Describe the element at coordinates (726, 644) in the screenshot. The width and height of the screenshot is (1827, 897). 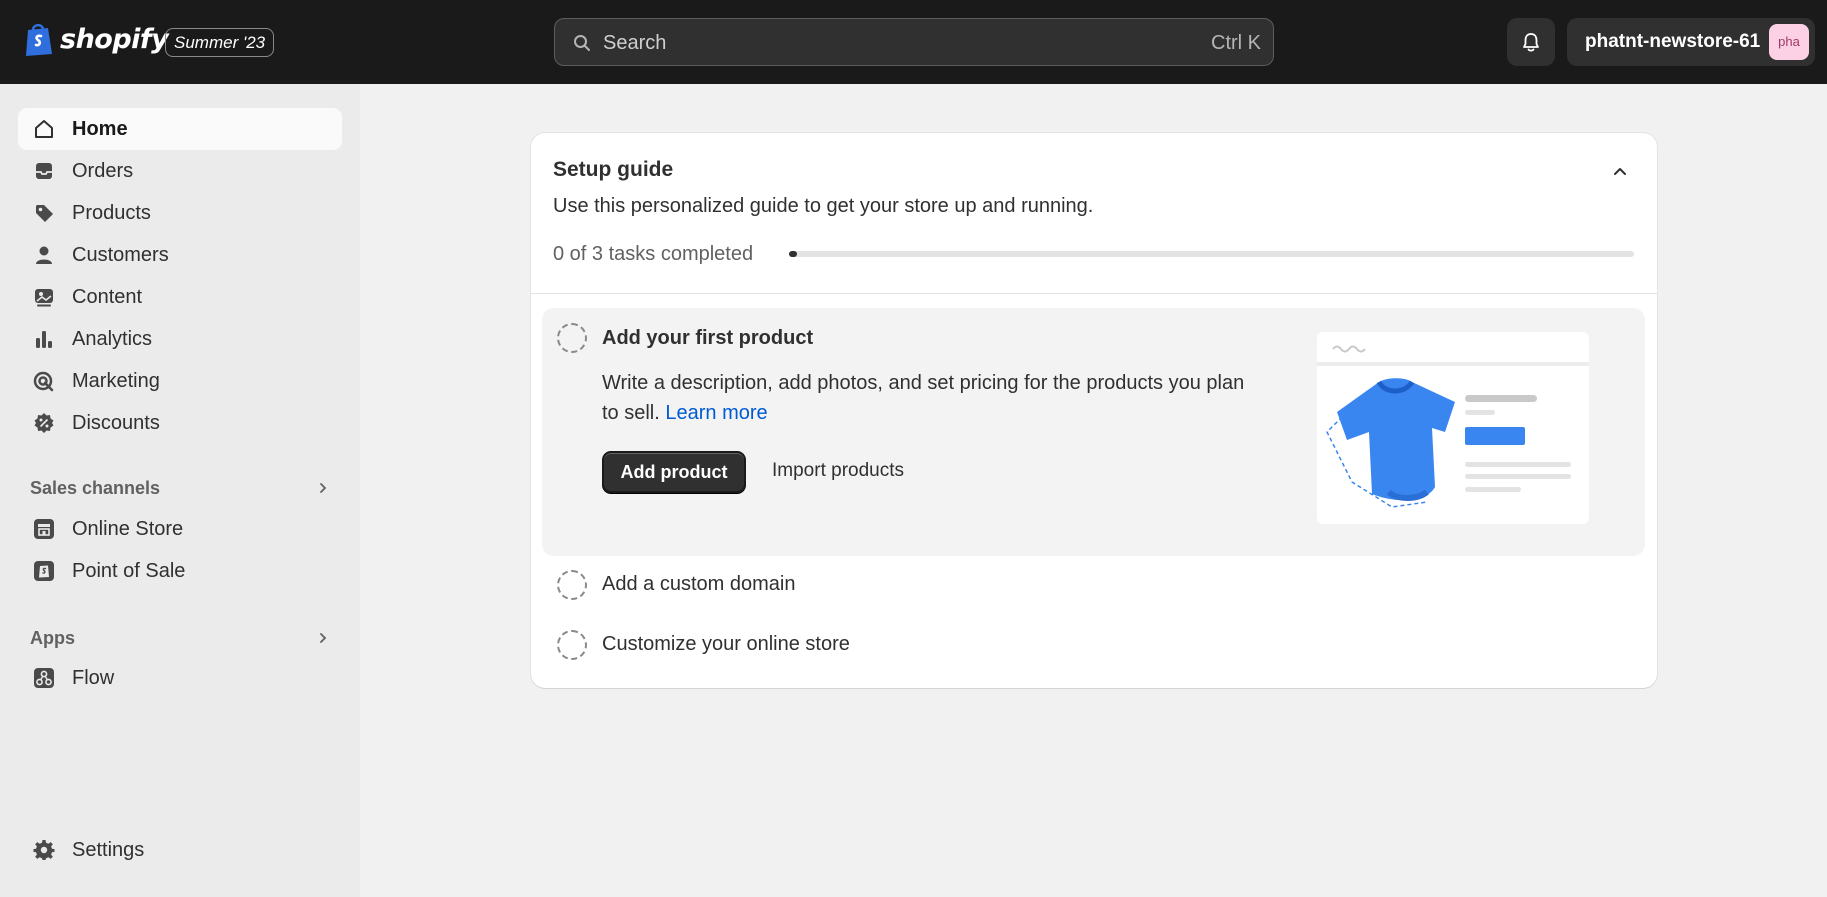
I see `task-title: Customize your online store` at that location.